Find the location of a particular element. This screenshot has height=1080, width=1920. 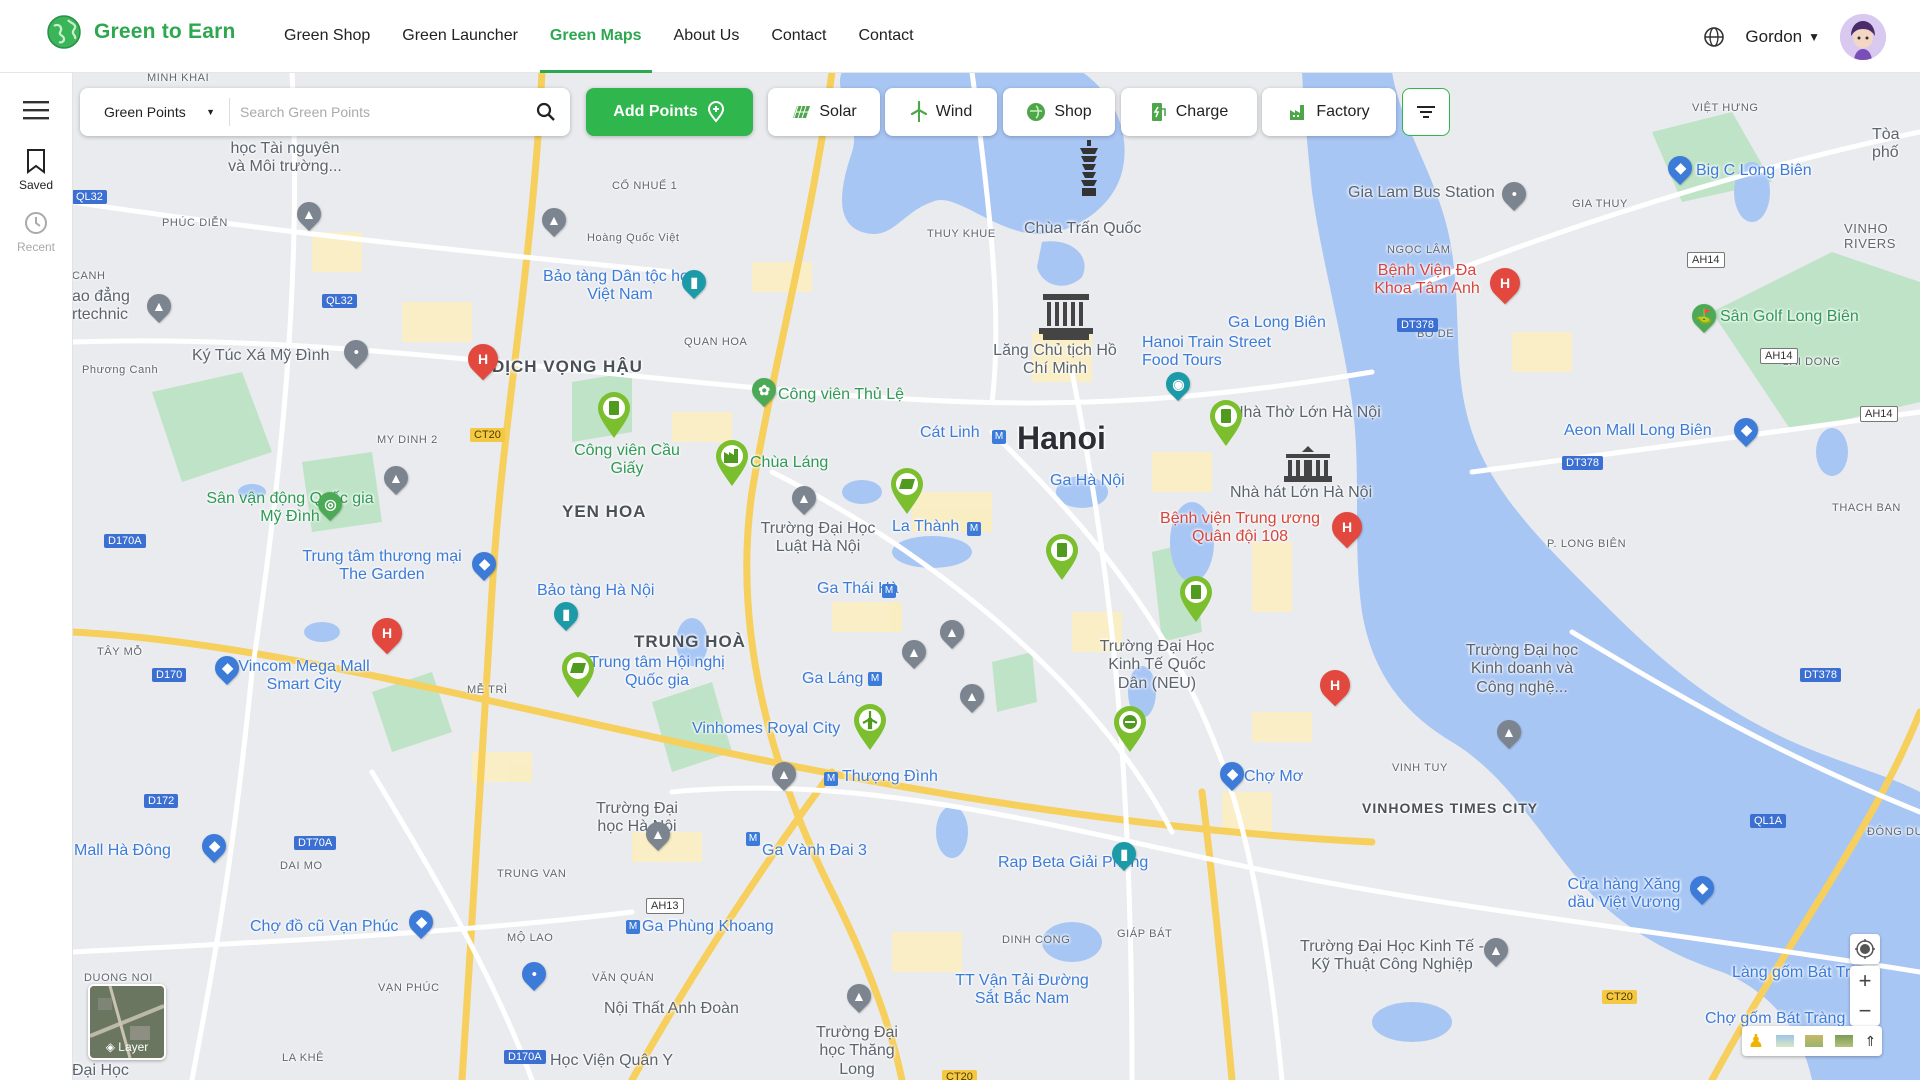

poi-mall-ha-dong: Mall Hà Đông is located at coordinates (122, 851).